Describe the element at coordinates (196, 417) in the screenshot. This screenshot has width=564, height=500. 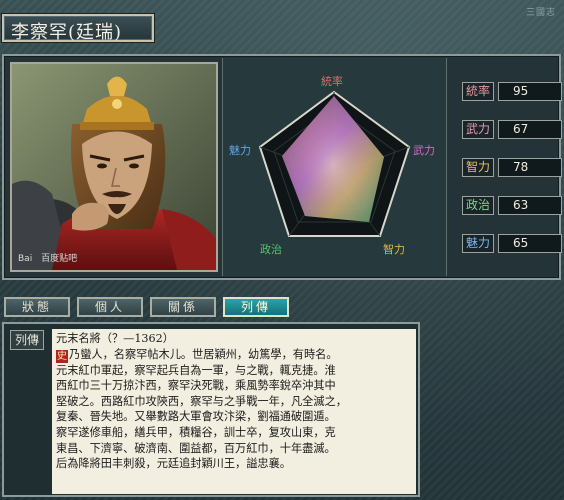
I see `biography-line: 复秦、晉失地。又舉數路大軍會攻汴梁，劉福通破圍遁。` at that location.